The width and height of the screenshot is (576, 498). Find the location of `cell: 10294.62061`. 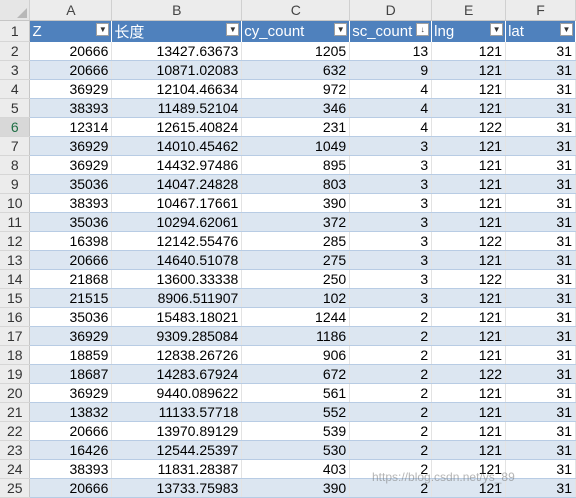

cell: 10294.62061 is located at coordinates (177, 222).